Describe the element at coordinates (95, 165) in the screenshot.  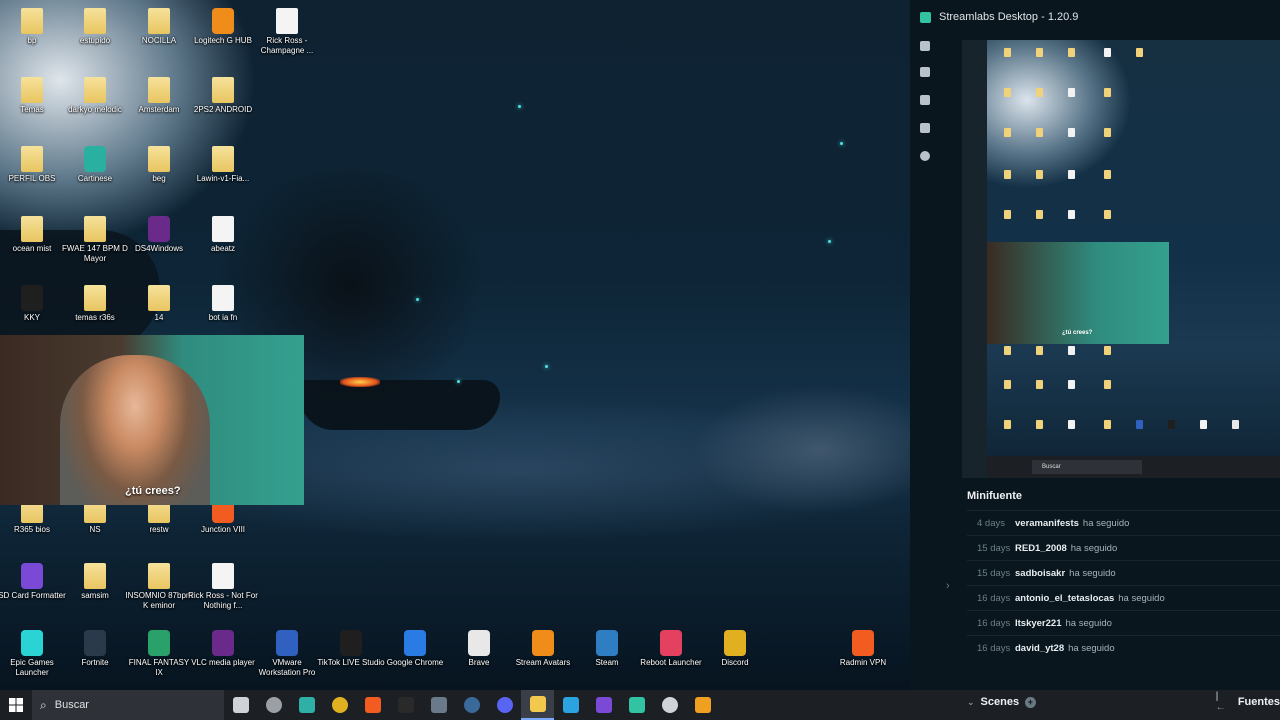
I see `desktop-icon: Cartinese` at that location.